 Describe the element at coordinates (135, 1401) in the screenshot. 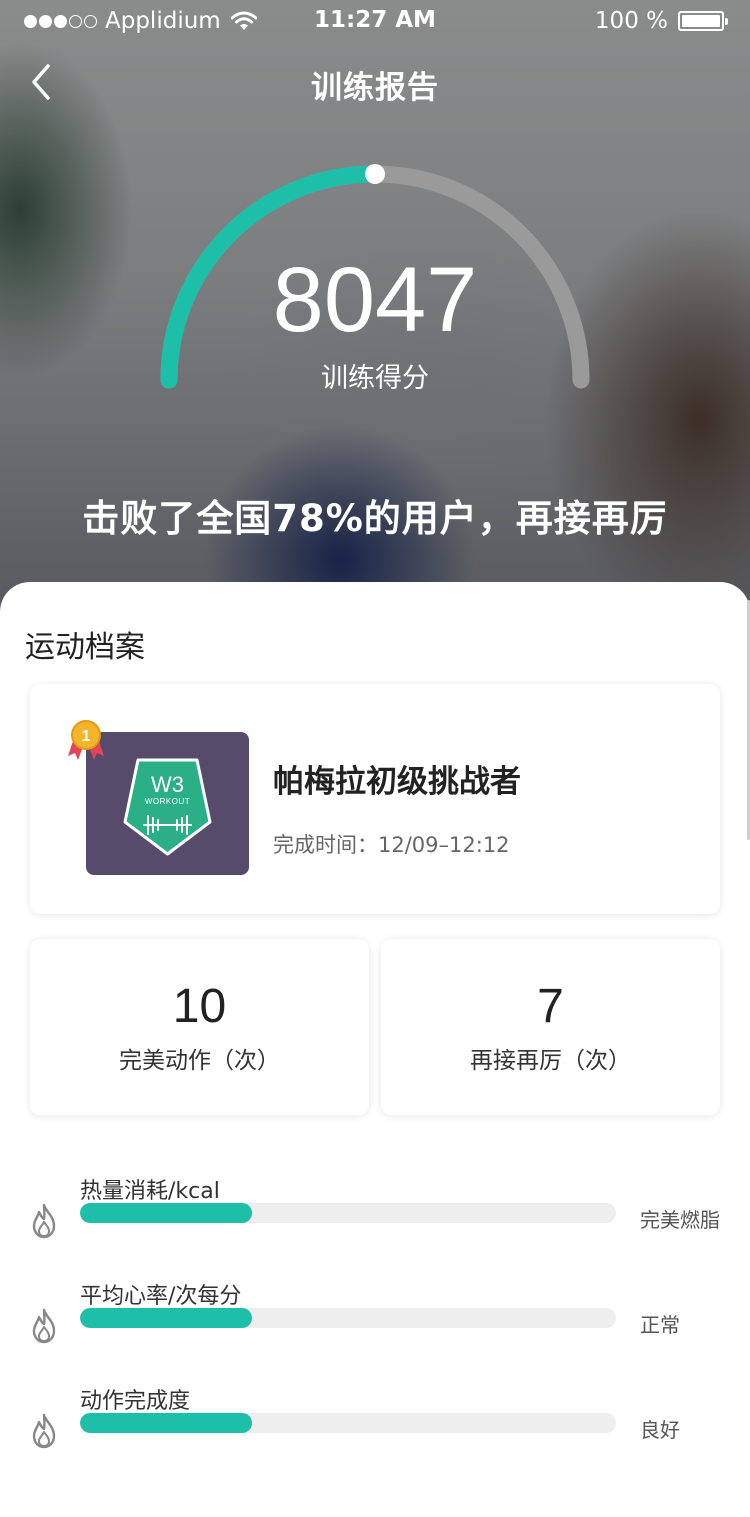

I see `metric-label: 动作完成度` at that location.